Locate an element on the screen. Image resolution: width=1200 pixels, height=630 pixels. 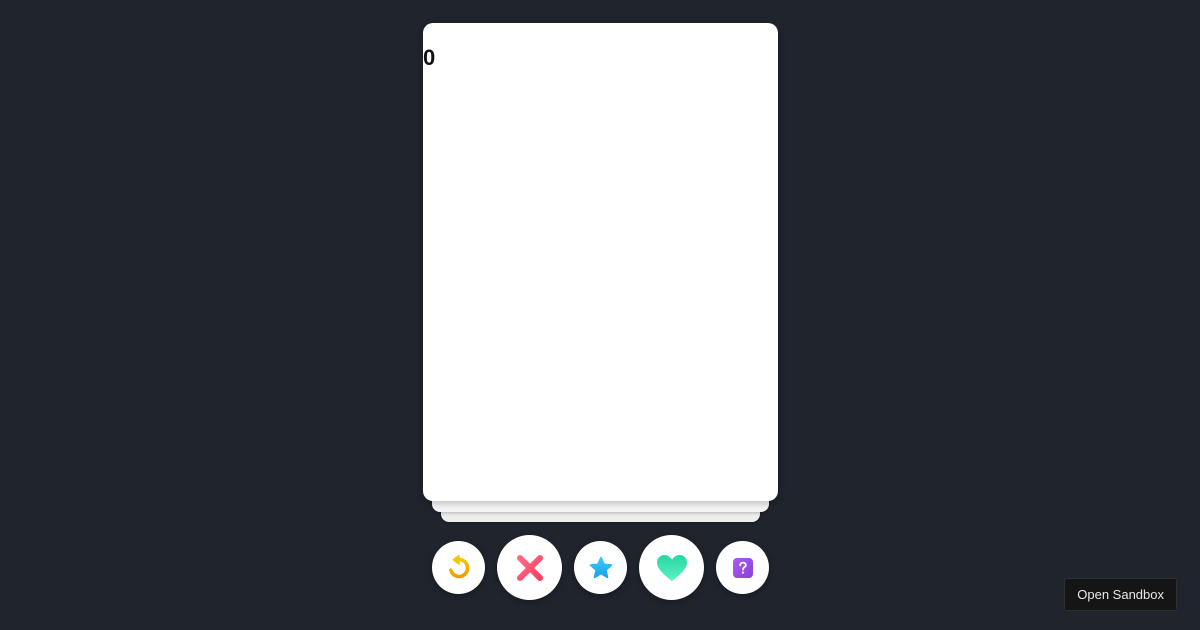
star-icon is located at coordinates (600, 567).